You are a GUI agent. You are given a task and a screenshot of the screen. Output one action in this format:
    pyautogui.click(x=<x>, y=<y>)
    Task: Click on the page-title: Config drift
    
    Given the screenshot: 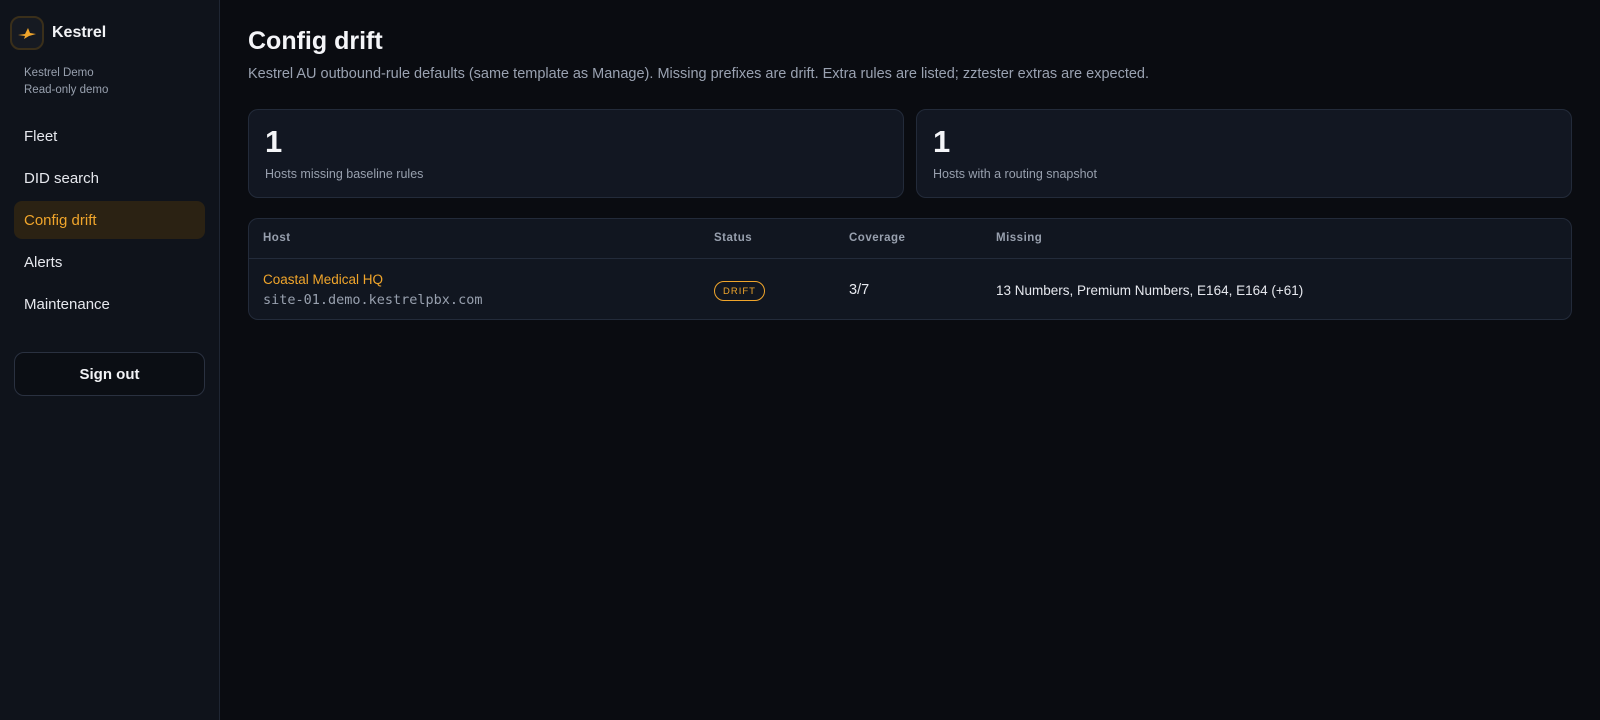 What is the action you would take?
    pyautogui.click(x=315, y=41)
    